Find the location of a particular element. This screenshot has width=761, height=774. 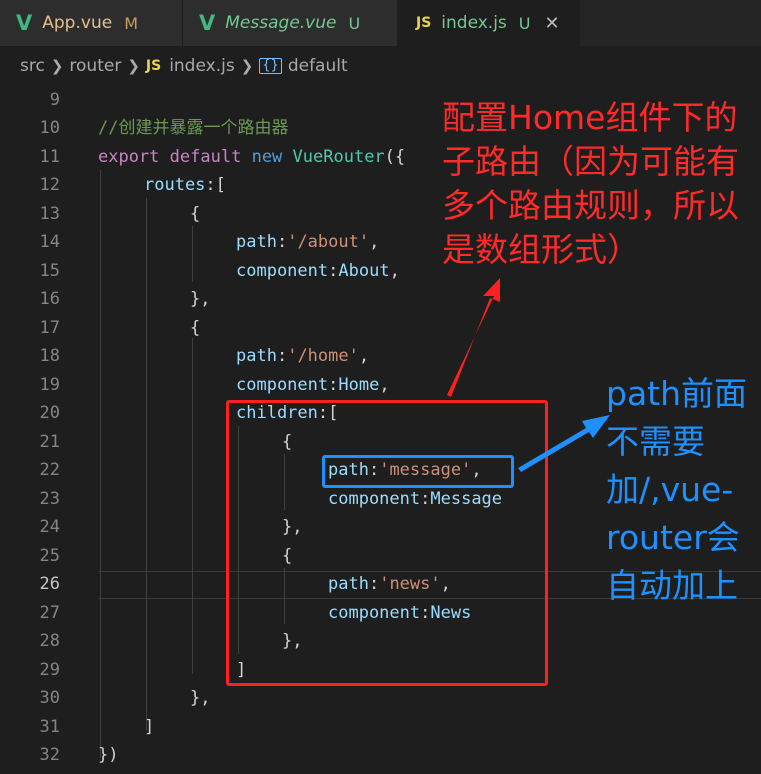

breadcrumb-index-js: index.js is located at coordinates (202, 66).